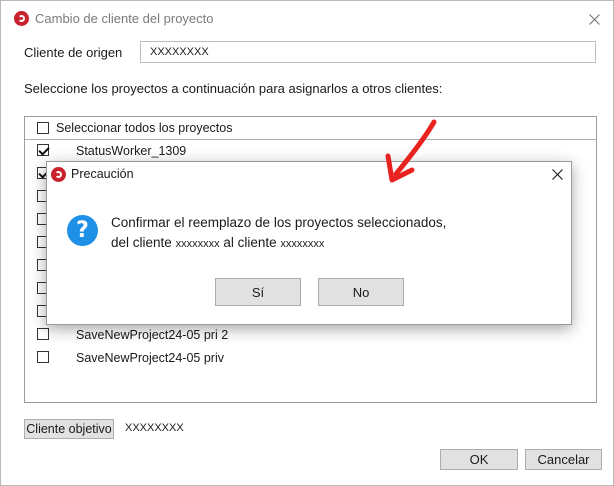 The image size is (614, 486). I want to click on message-prefix: del cliente, so click(141, 242).